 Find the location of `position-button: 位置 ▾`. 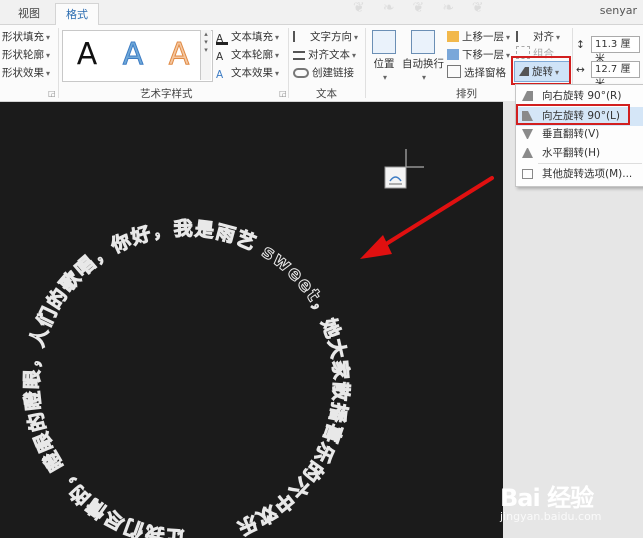

position-button: 位置 ▾ is located at coordinates (384, 56).